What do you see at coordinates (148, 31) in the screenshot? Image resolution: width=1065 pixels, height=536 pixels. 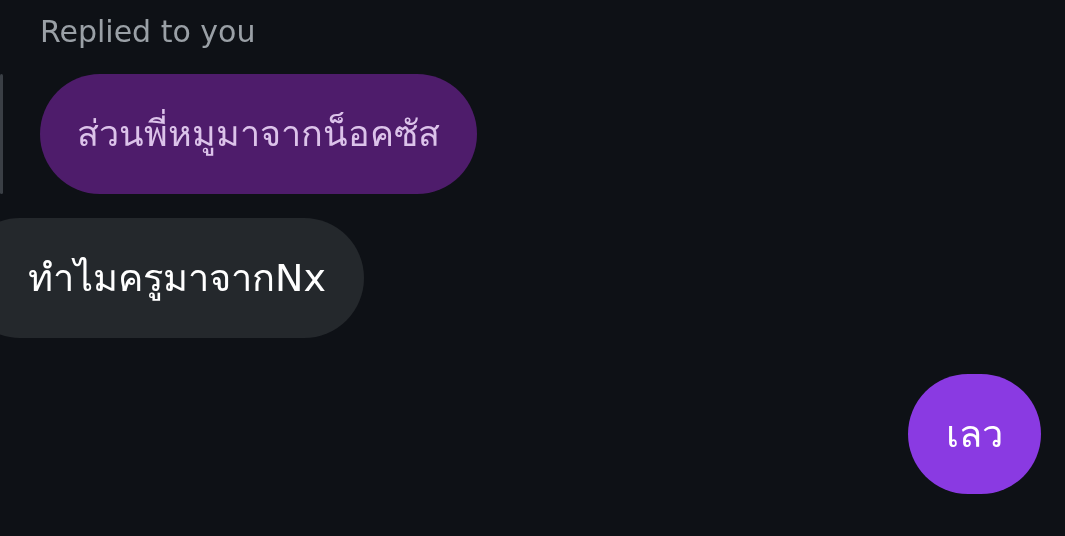 I see `reply-header: Replied to you` at bounding box center [148, 31].